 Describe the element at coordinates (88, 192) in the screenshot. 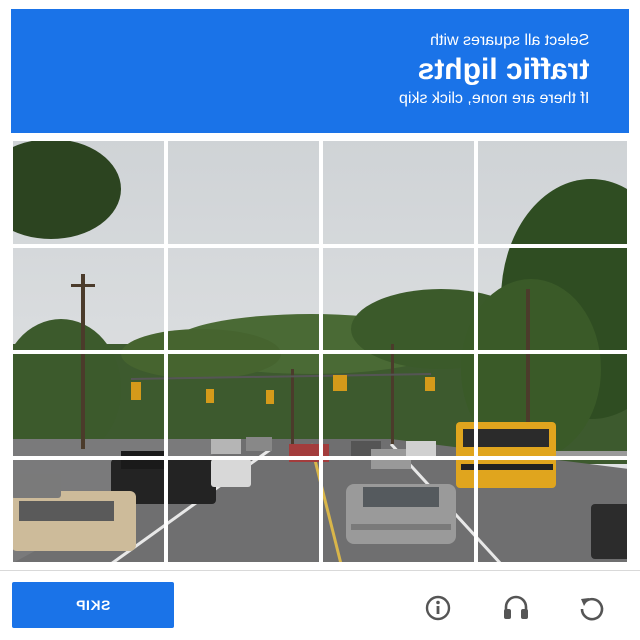

I see `grid-tile-r1-c1` at that location.